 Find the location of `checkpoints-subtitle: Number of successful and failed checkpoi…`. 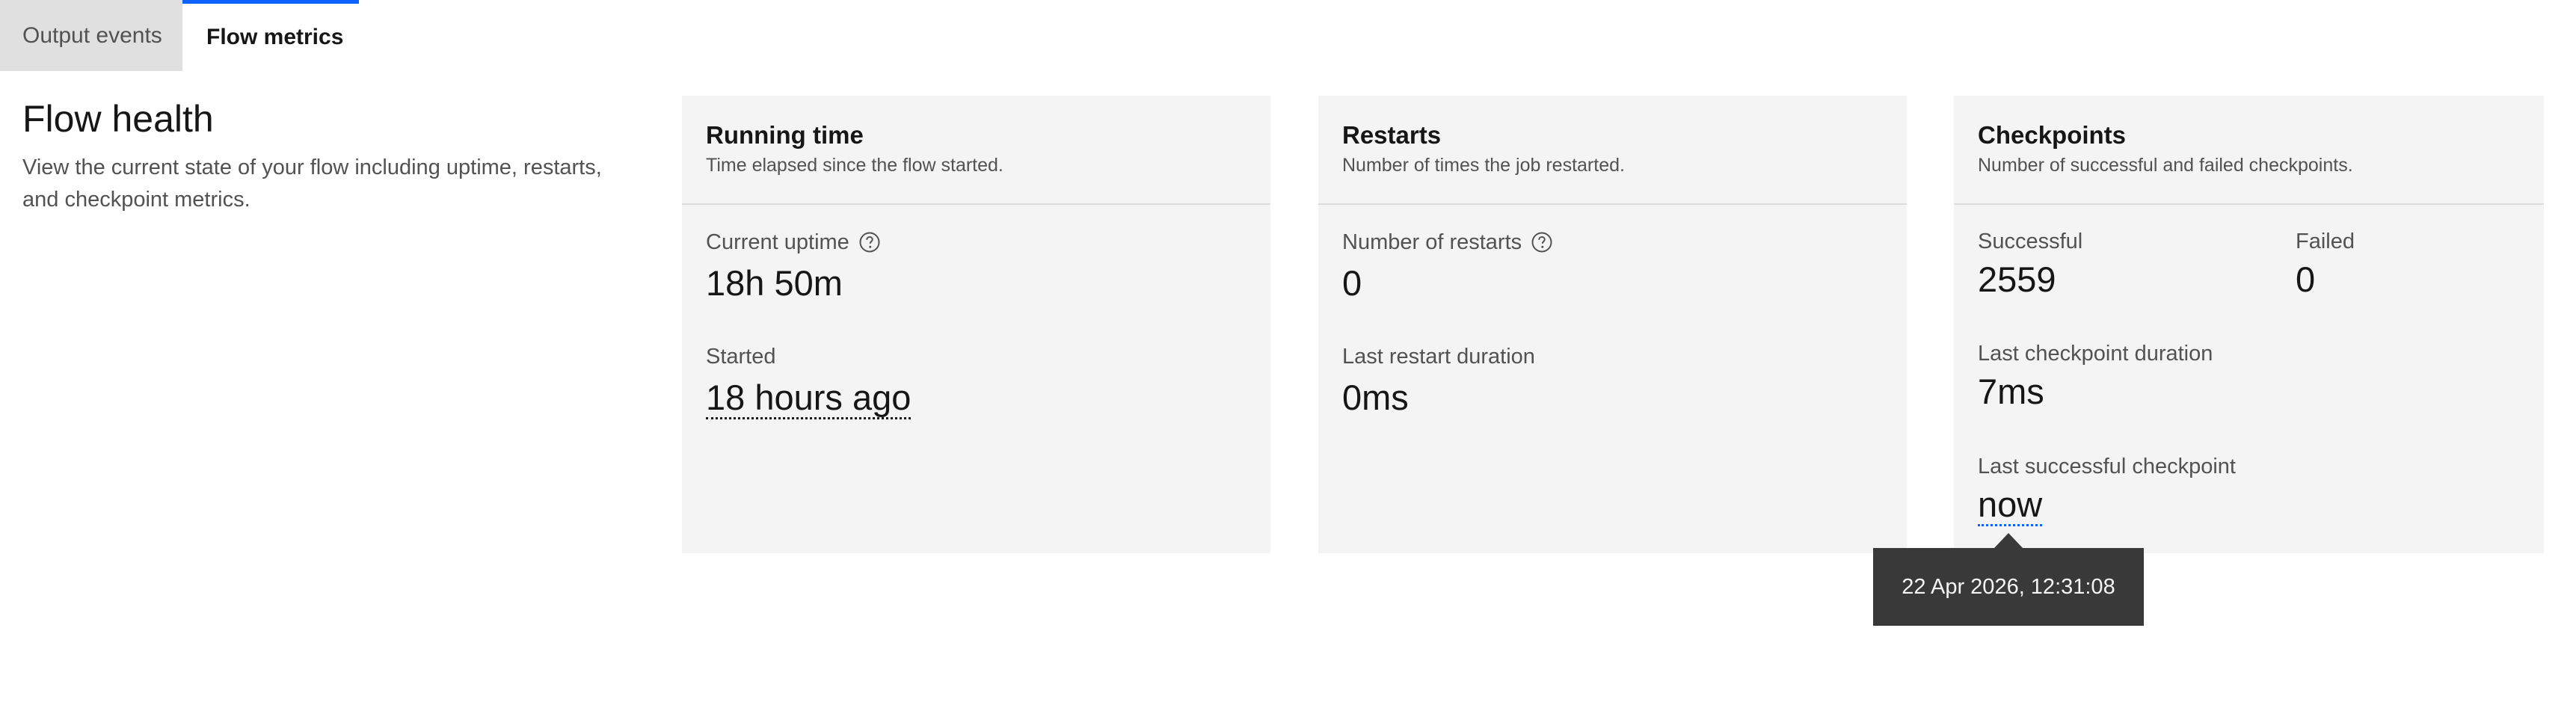

checkpoints-subtitle: Number of successful and failed checkpoi… is located at coordinates (2165, 165).